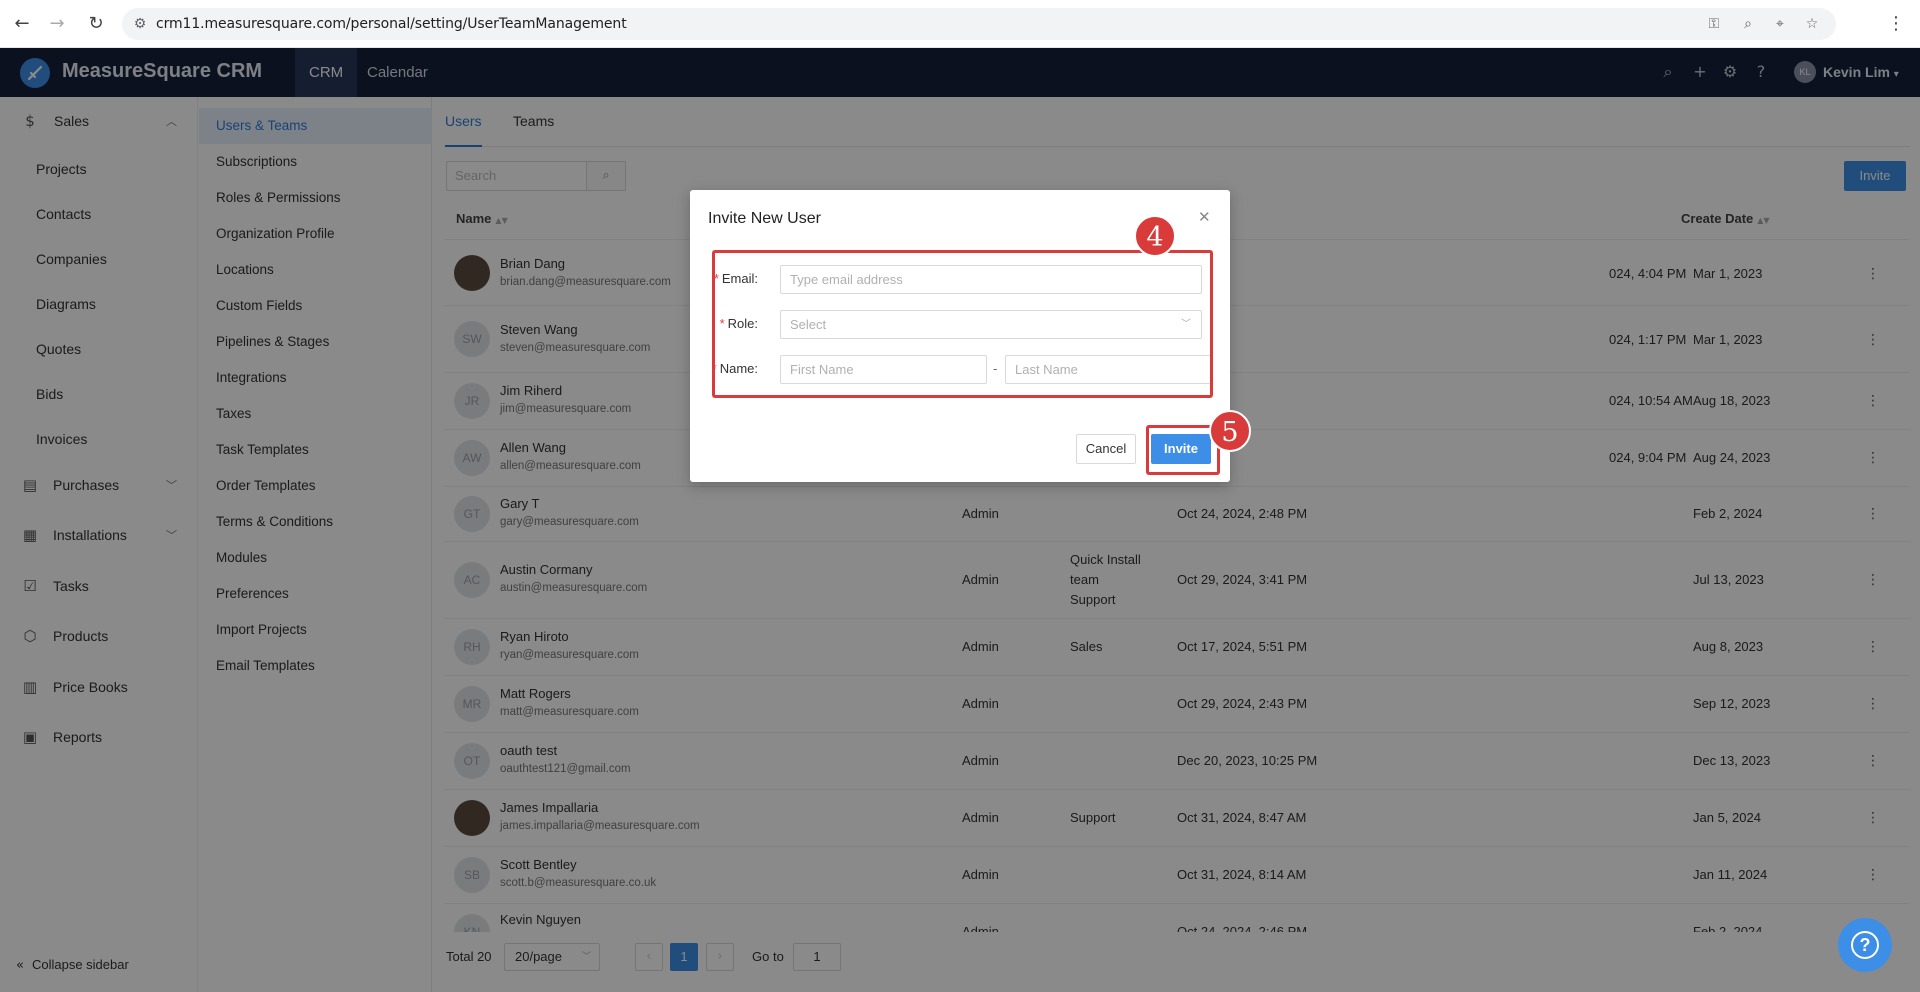 The width and height of the screenshot is (1920, 992). What do you see at coordinates (140, 24) in the screenshot?
I see `site-info-icon: ⚙` at bounding box center [140, 24].